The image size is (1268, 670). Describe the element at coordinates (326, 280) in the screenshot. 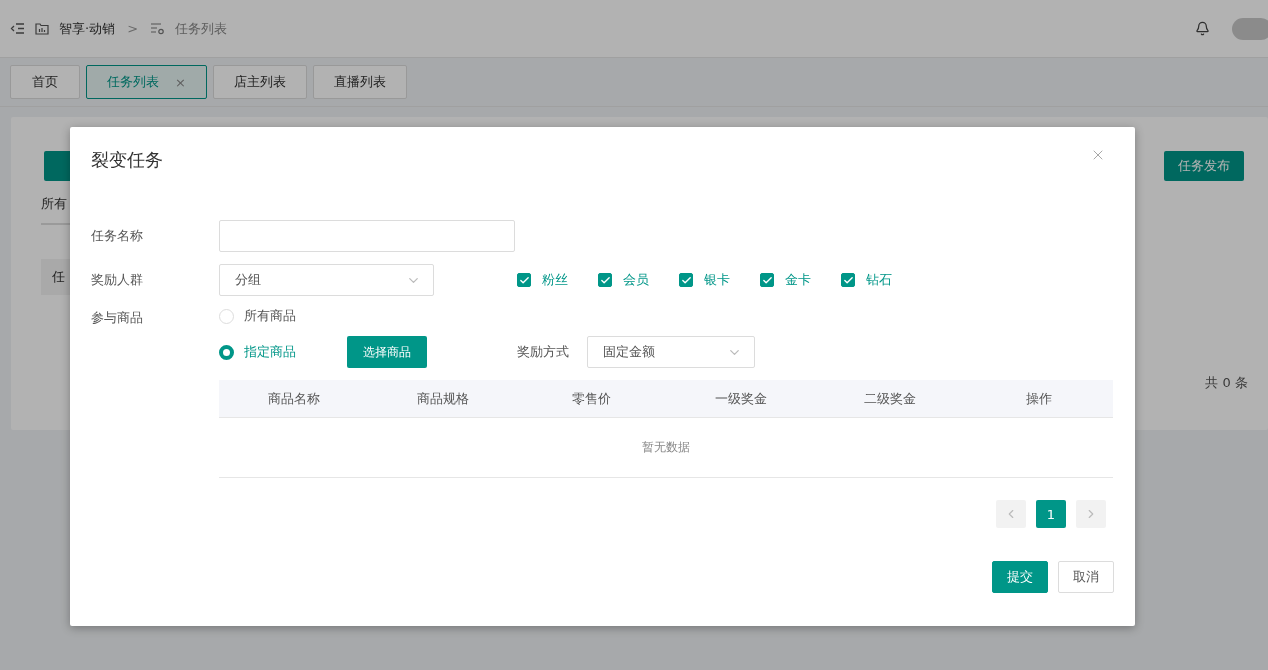

I see `group-select: 分组` at that location.